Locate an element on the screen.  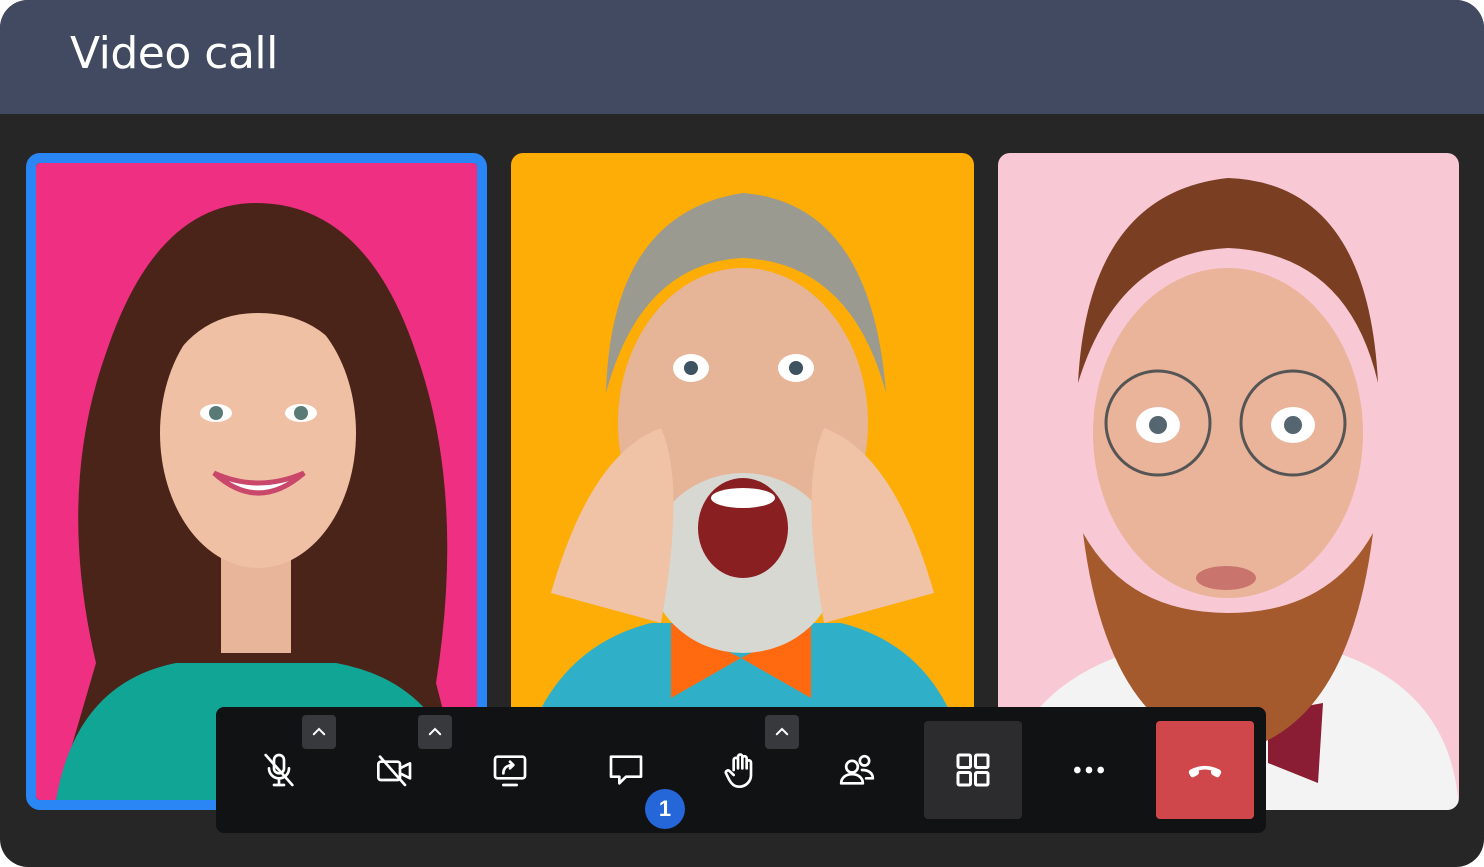
people-icon is located at coordinates (857, 769).